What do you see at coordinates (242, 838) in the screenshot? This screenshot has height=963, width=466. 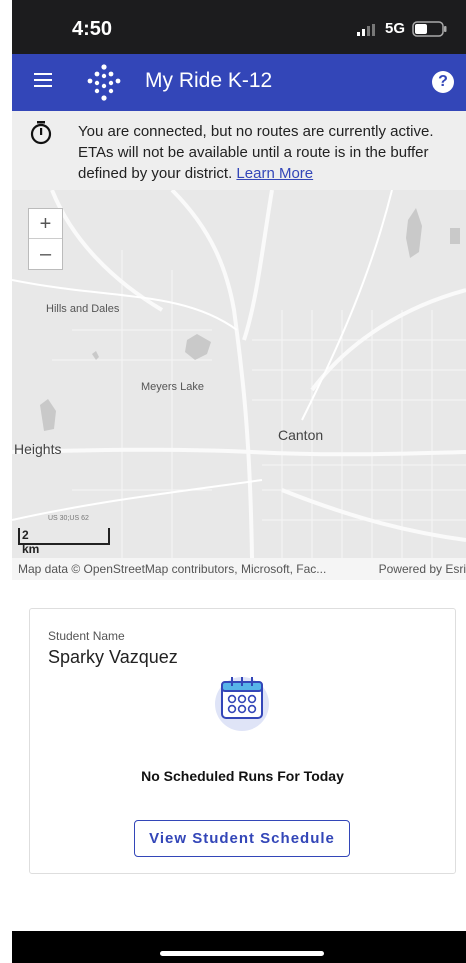 I see `view-student-schedule-button: View Student Schedule` at bounding box center [242, 838].